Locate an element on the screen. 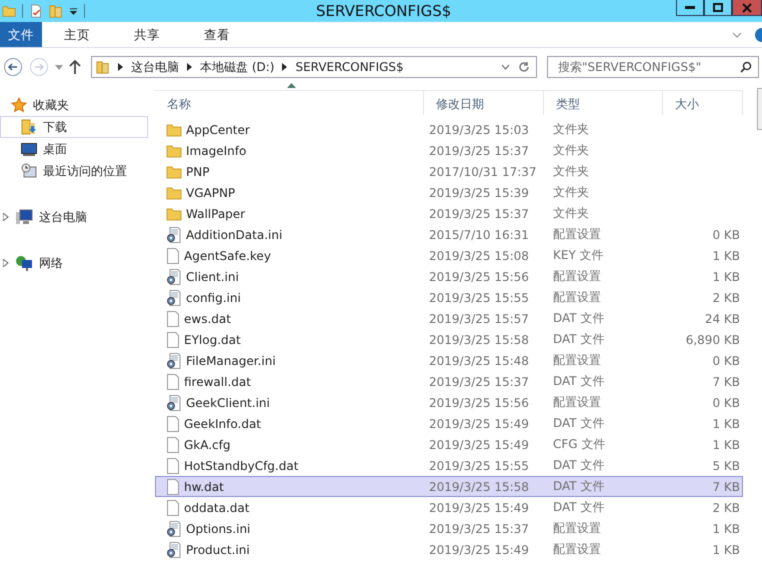 The image size is (762, 572). file-row: FileManager.ini 2019/3/25 15:48 配置设置 0 KB is located at coordinates (449, 360).